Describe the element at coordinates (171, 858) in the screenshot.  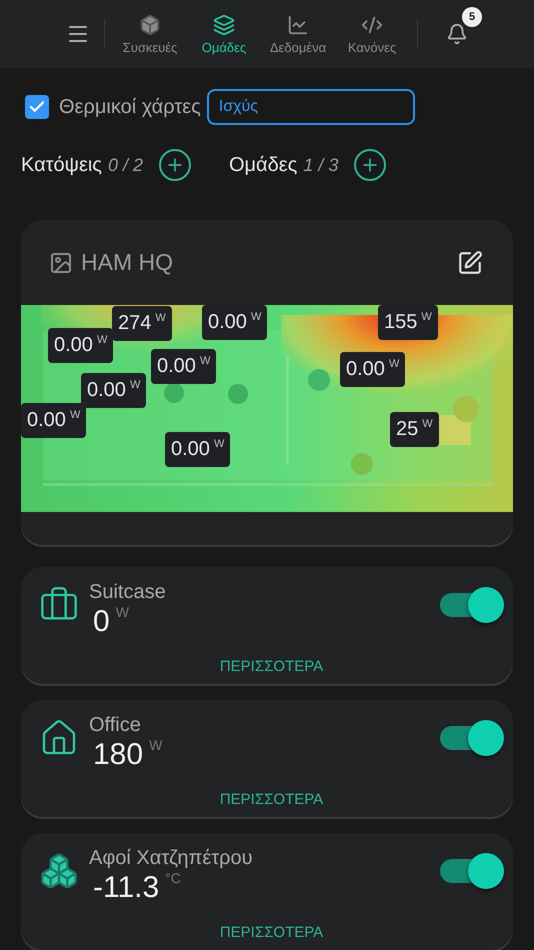
I see `group-name: Αφοί Χατζηπέτρου` at that location.